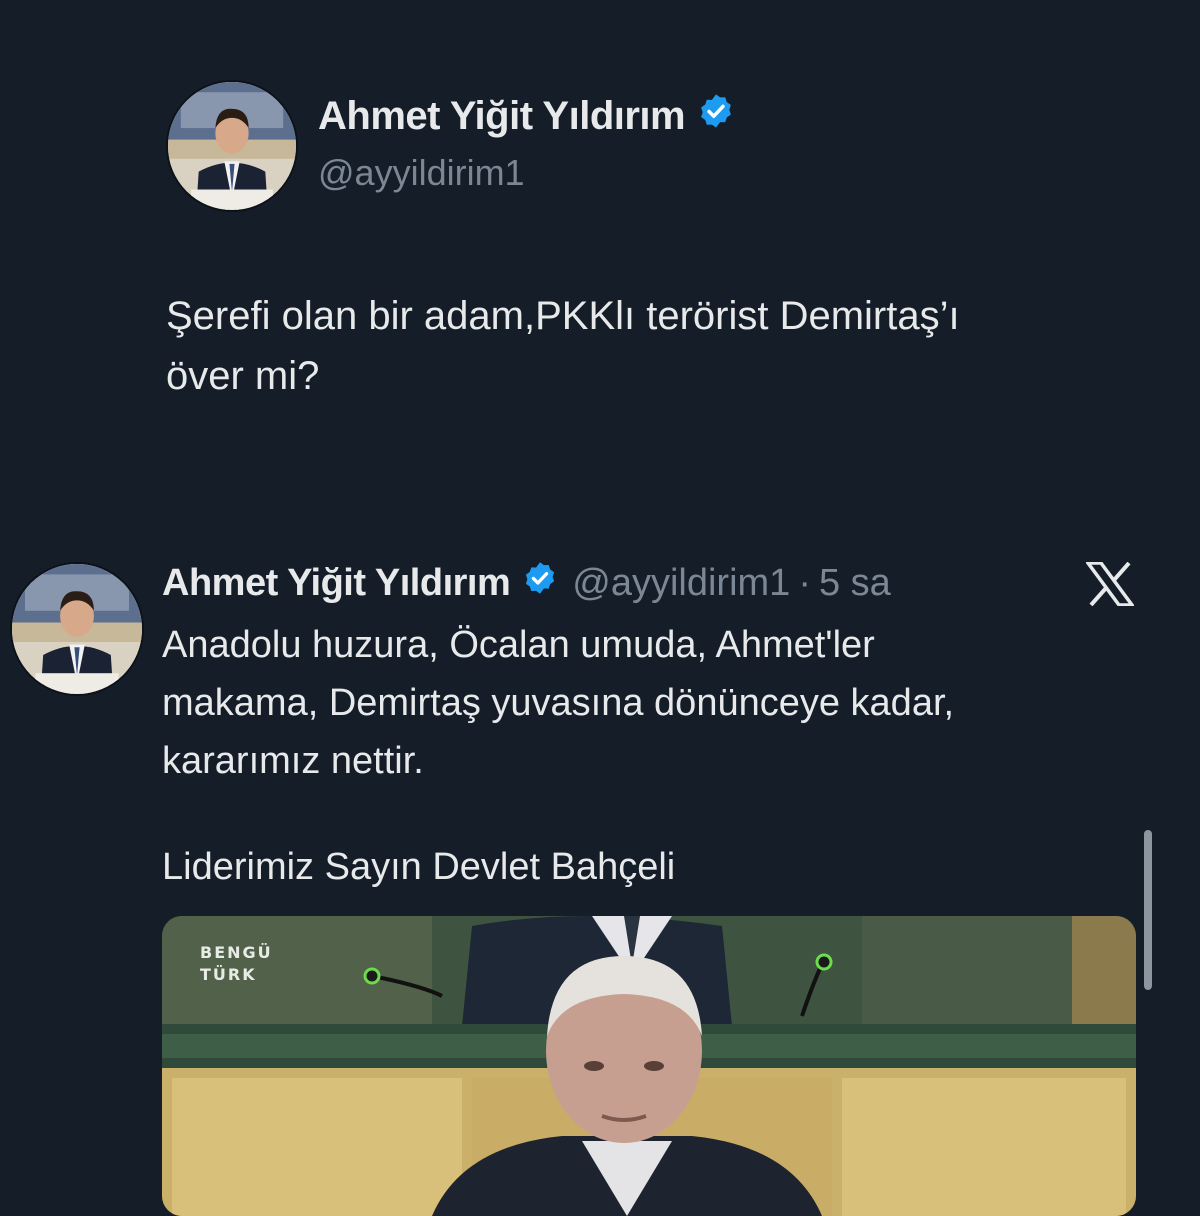 This screenshot has height=1216, width=1200. I want to click on post-text-line-2: över mi?, so click(243, 376).